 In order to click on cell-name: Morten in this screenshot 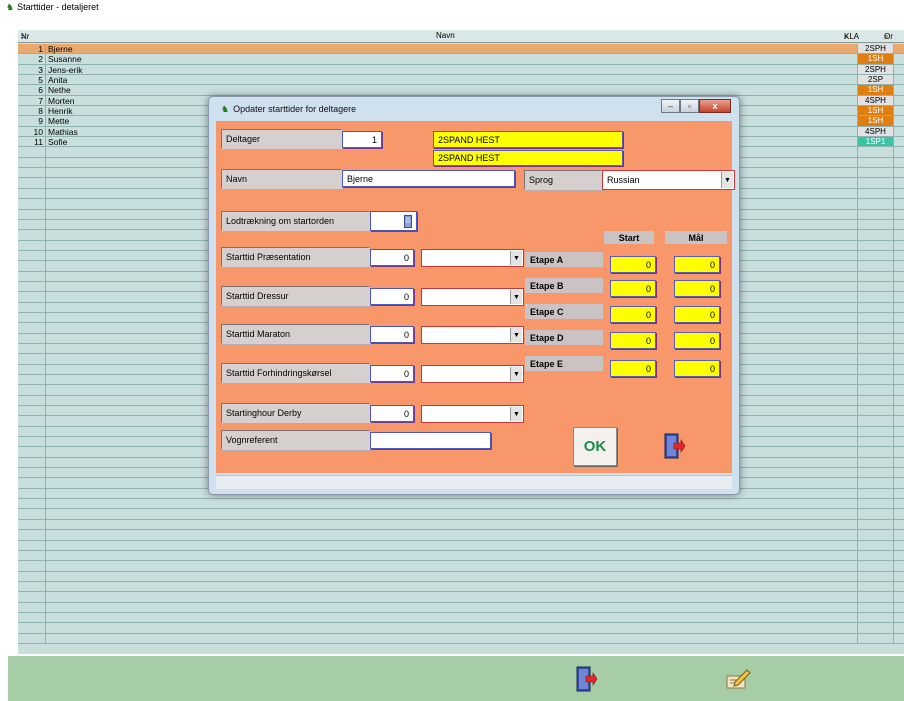, I will do `click(61, 100)`.